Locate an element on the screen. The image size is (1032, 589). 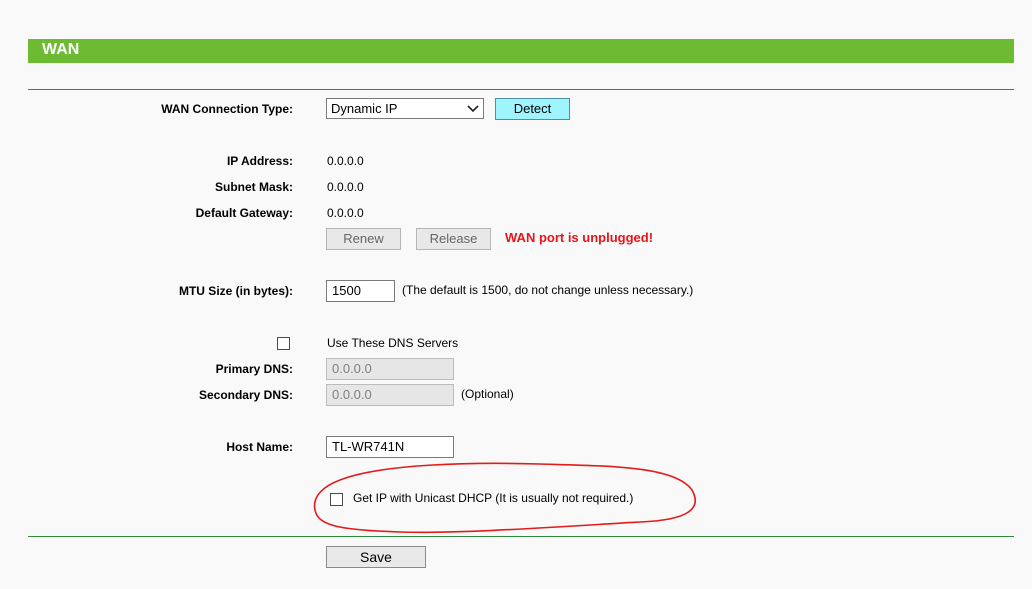
release-button: Release is located at coordinates (453, 239).